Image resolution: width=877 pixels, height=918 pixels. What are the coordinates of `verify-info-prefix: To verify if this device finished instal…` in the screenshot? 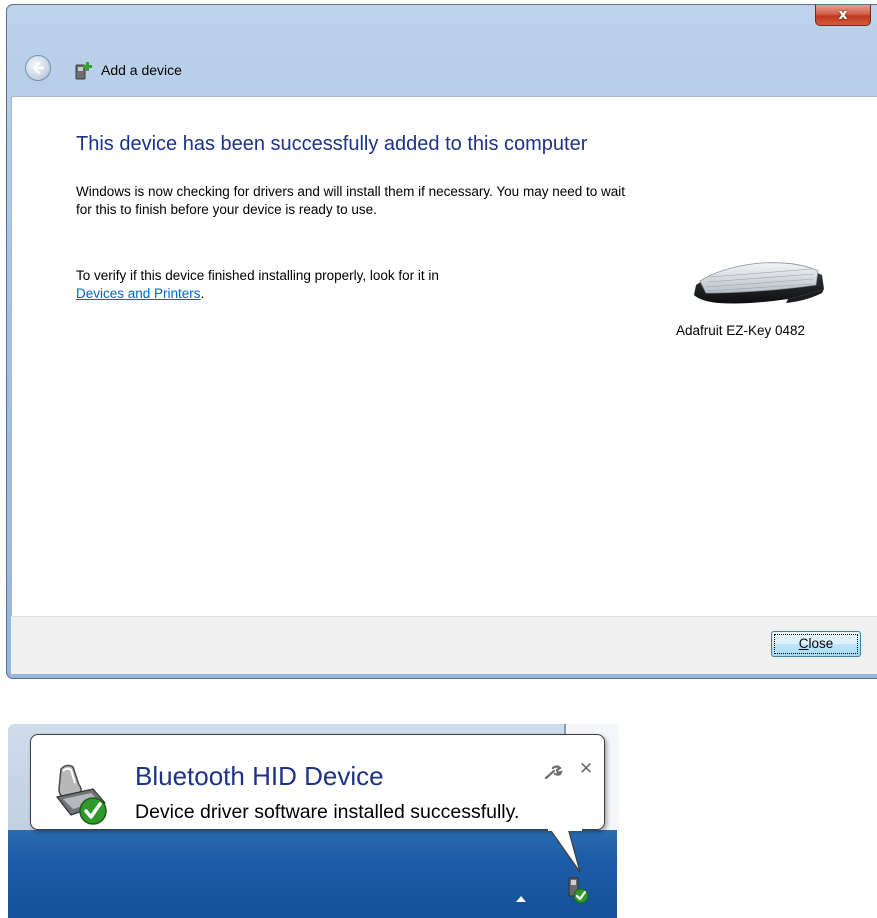 It's located at (257, 275).